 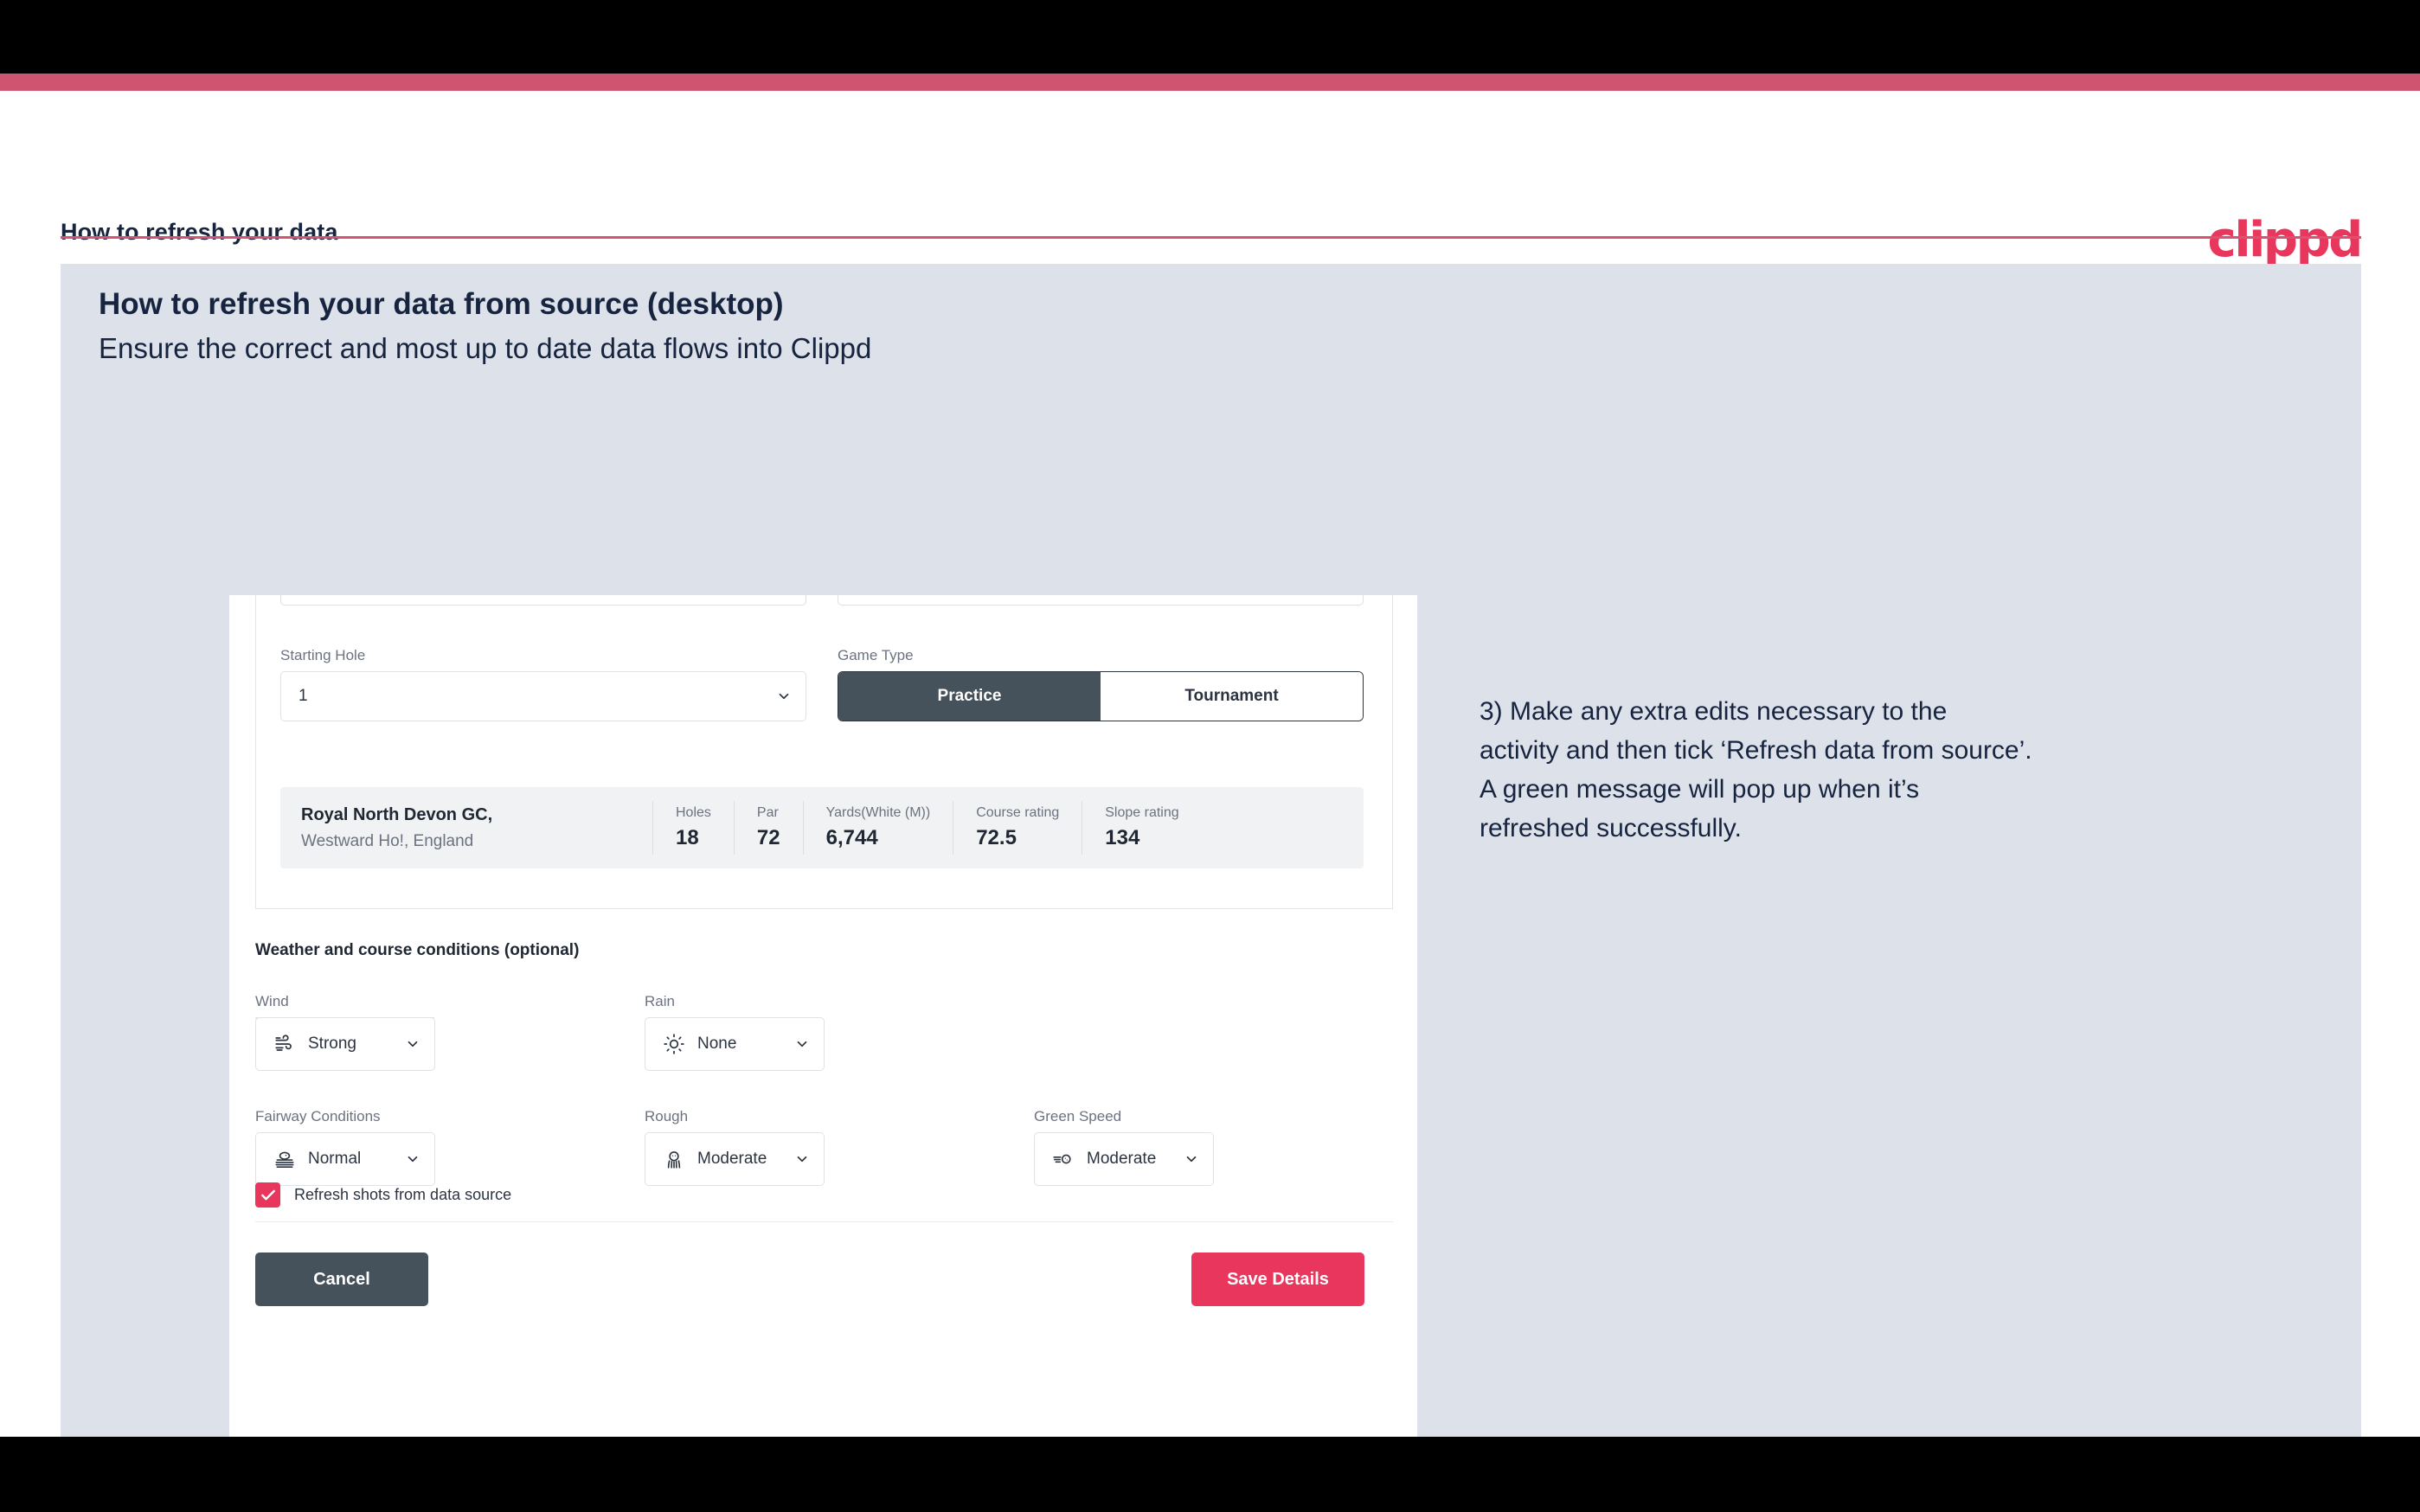 I want to click on course-stat-course-rating: Course rating 72.5, so click(x=1017, y=828).